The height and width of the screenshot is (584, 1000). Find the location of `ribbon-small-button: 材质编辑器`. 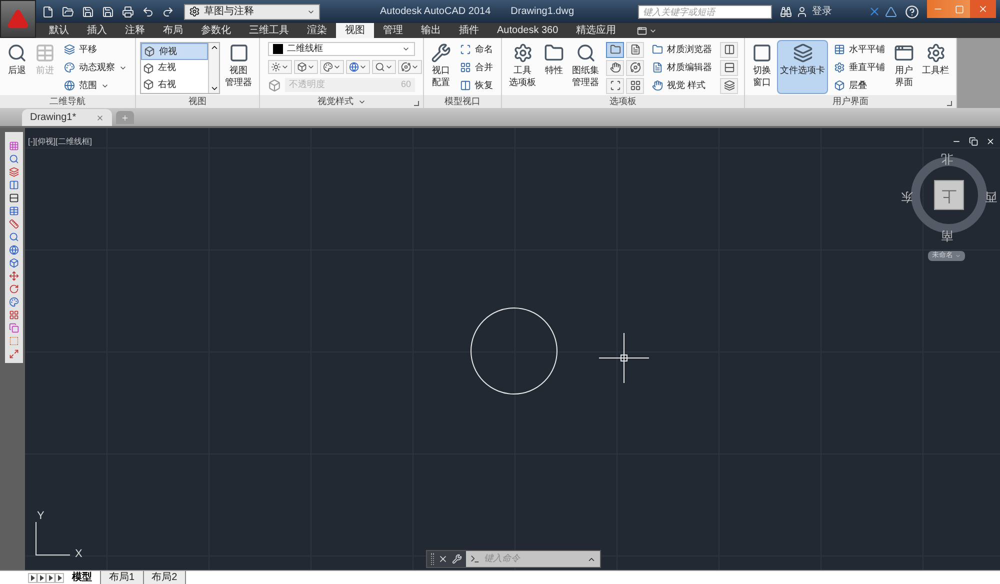

ribbon-small-button: 材质编辑器 is located at coordinates (682, 68).